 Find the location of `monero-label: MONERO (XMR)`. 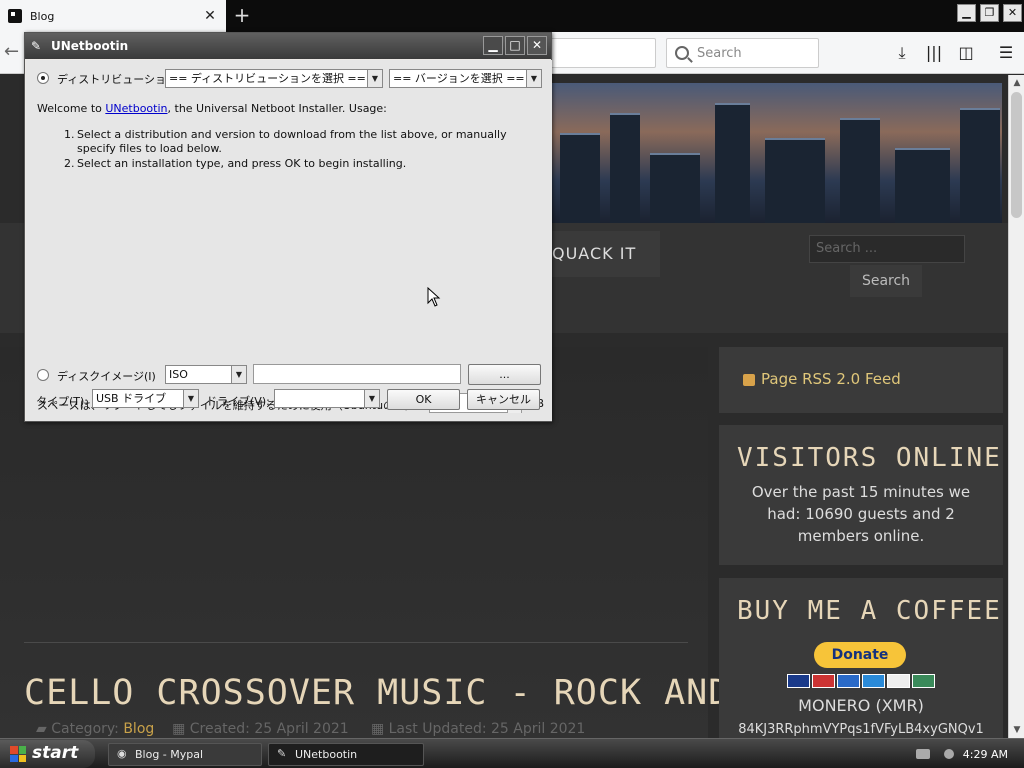

monero-label: MONERO (XMR) is located at coordinates (861, 705).